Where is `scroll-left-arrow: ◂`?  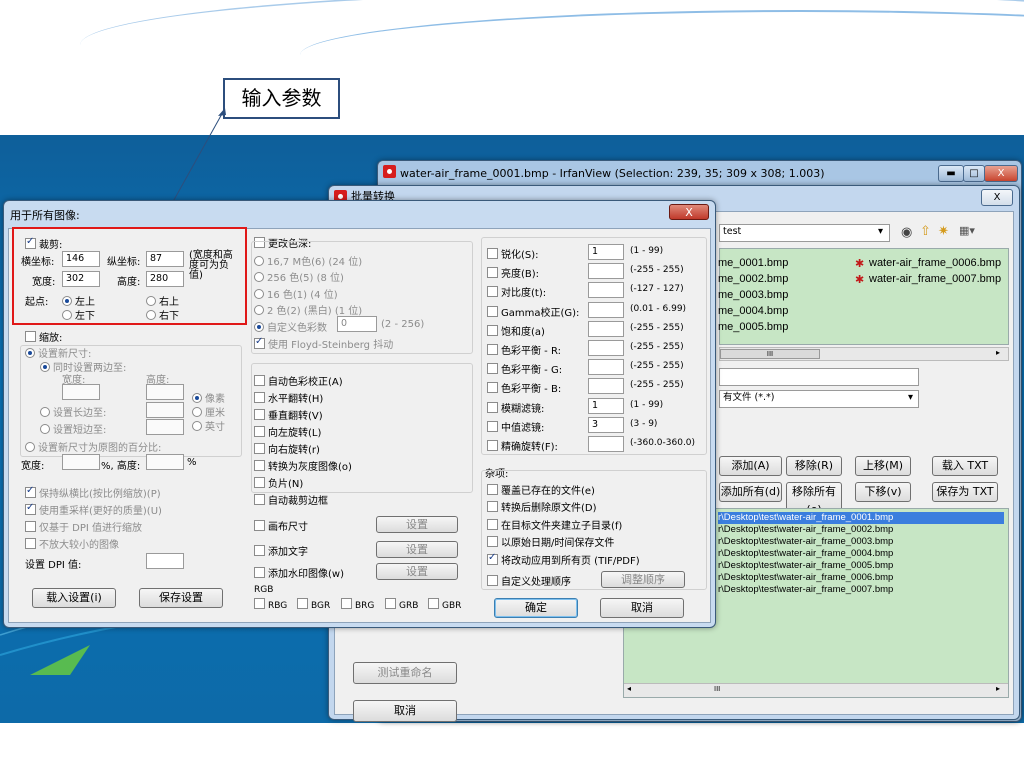
scroll-left-arrow: ◂ is located at coordinates (629, 688).